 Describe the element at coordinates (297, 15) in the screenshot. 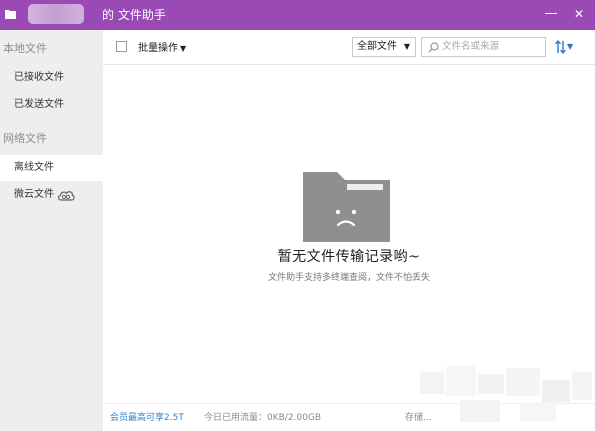

I see `title-bar: 的 文件助手 — ✕` at that location.